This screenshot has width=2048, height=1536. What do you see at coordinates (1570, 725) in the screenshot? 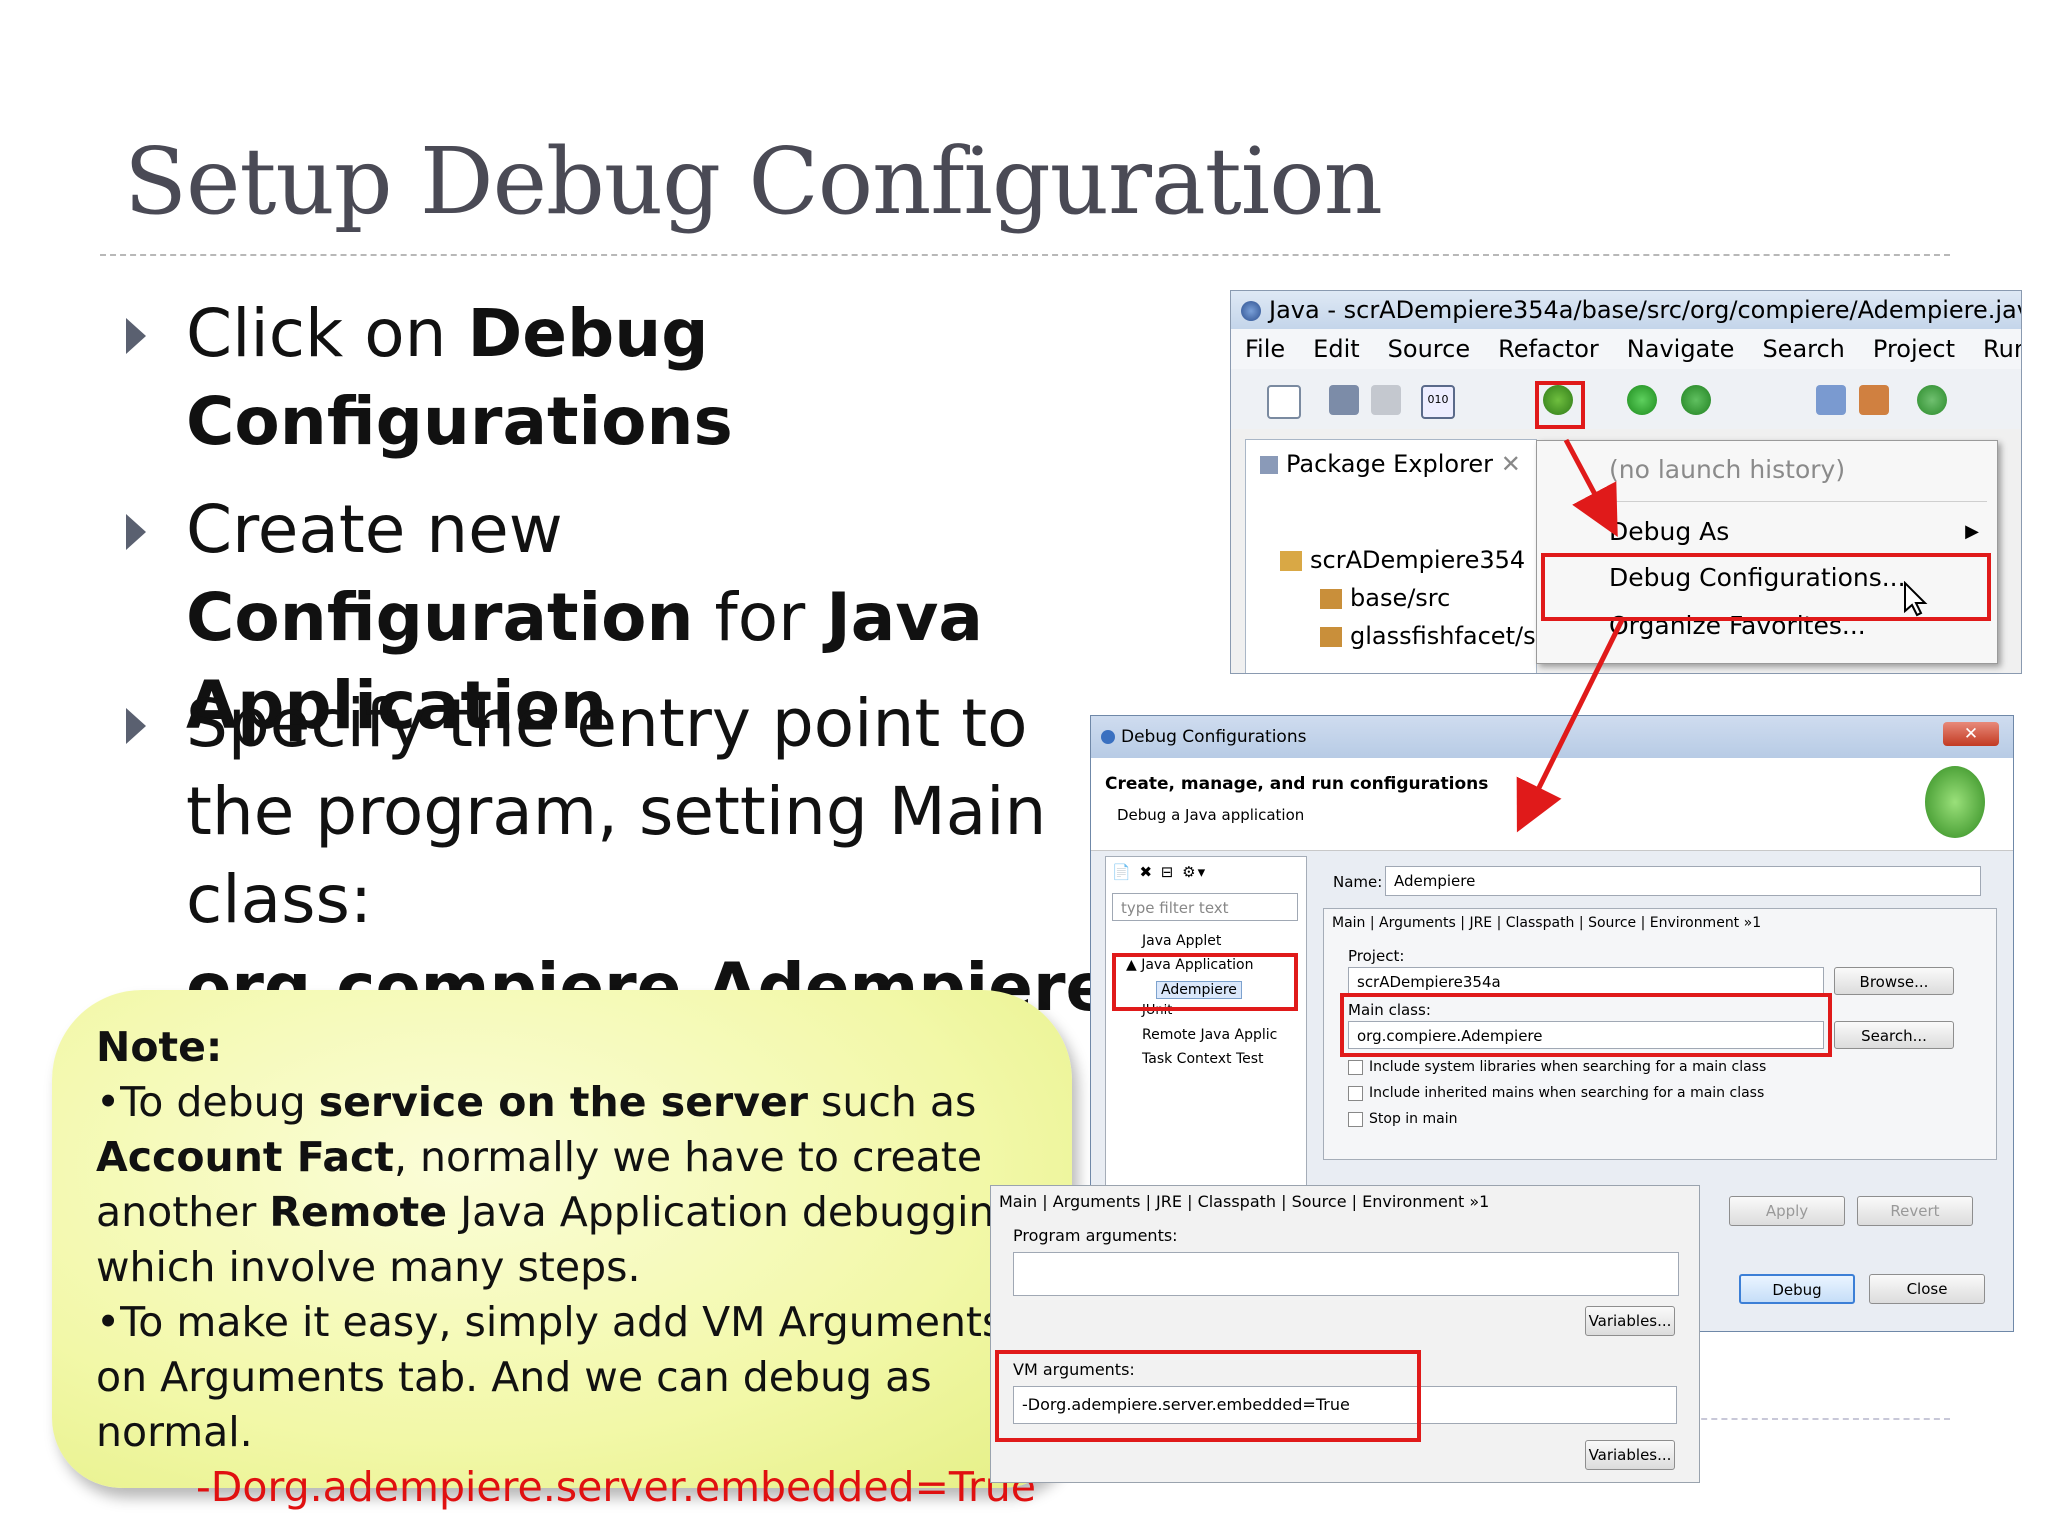
I see `arrow-to-dialog` at bounding box center [1570, 725].